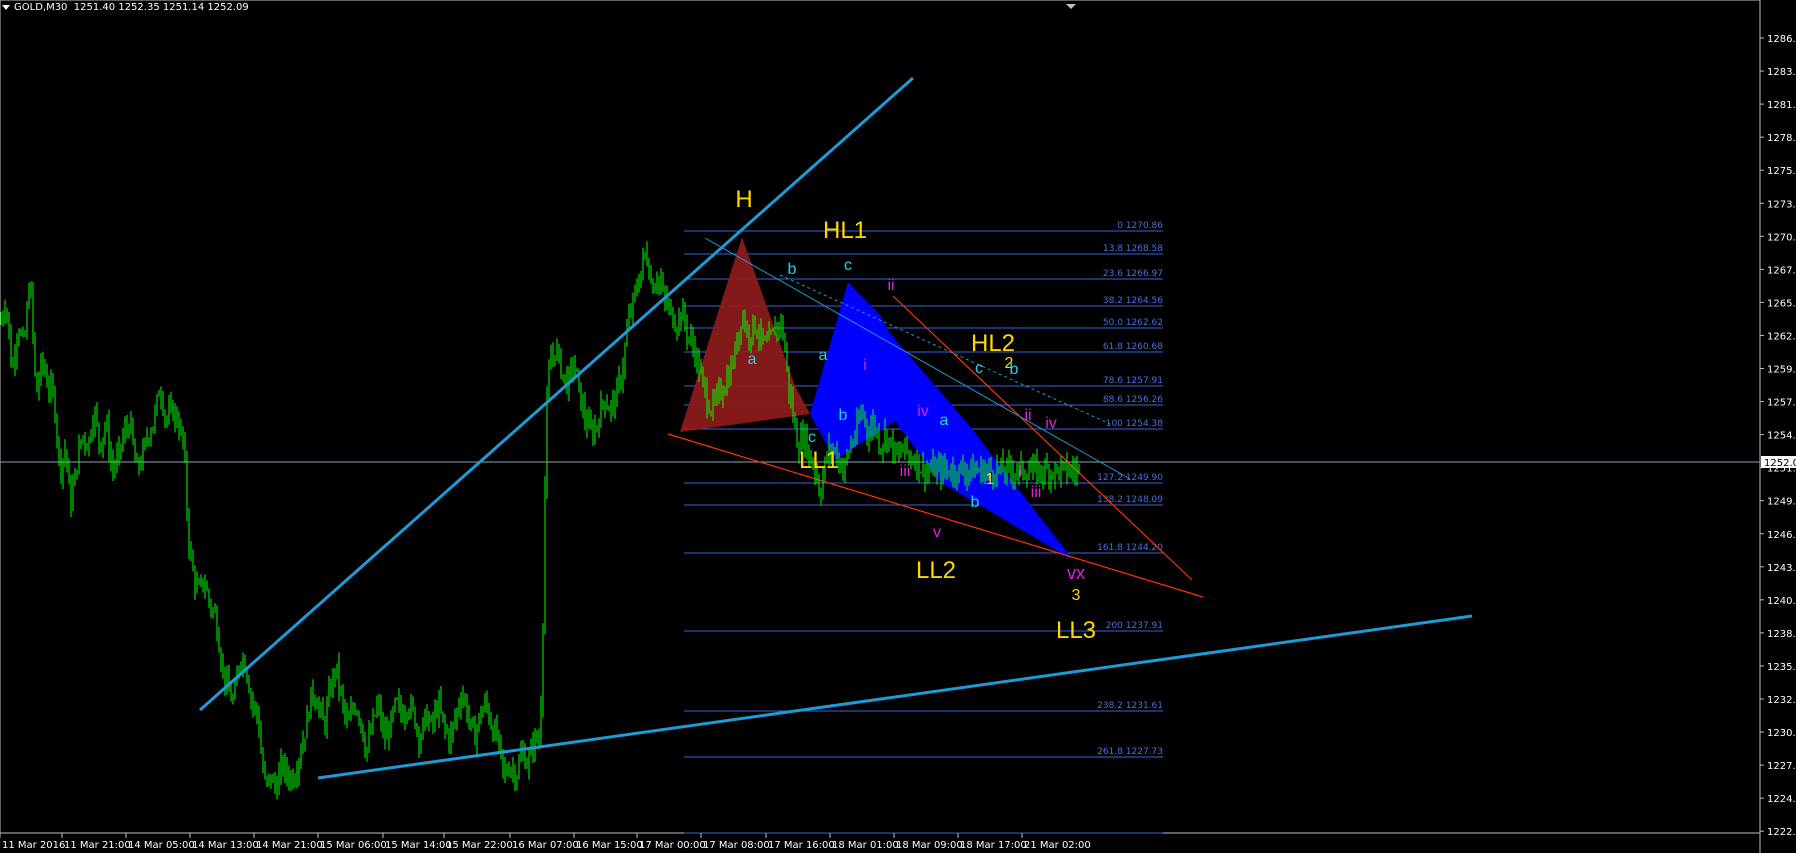 The height and width of the screenshot is (853, 1796). Describe the element at coordinates (865, 845) in the screenshot. I see `time-tick-label: 18 Mar 01:00` at that location.